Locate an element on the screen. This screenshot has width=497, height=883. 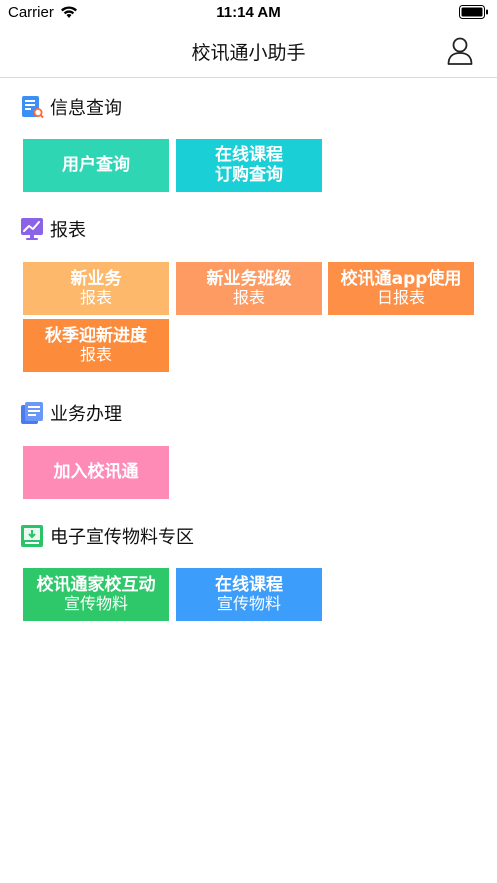
section-header-info-query: 信息查询 is located at coordinates (71, 107).